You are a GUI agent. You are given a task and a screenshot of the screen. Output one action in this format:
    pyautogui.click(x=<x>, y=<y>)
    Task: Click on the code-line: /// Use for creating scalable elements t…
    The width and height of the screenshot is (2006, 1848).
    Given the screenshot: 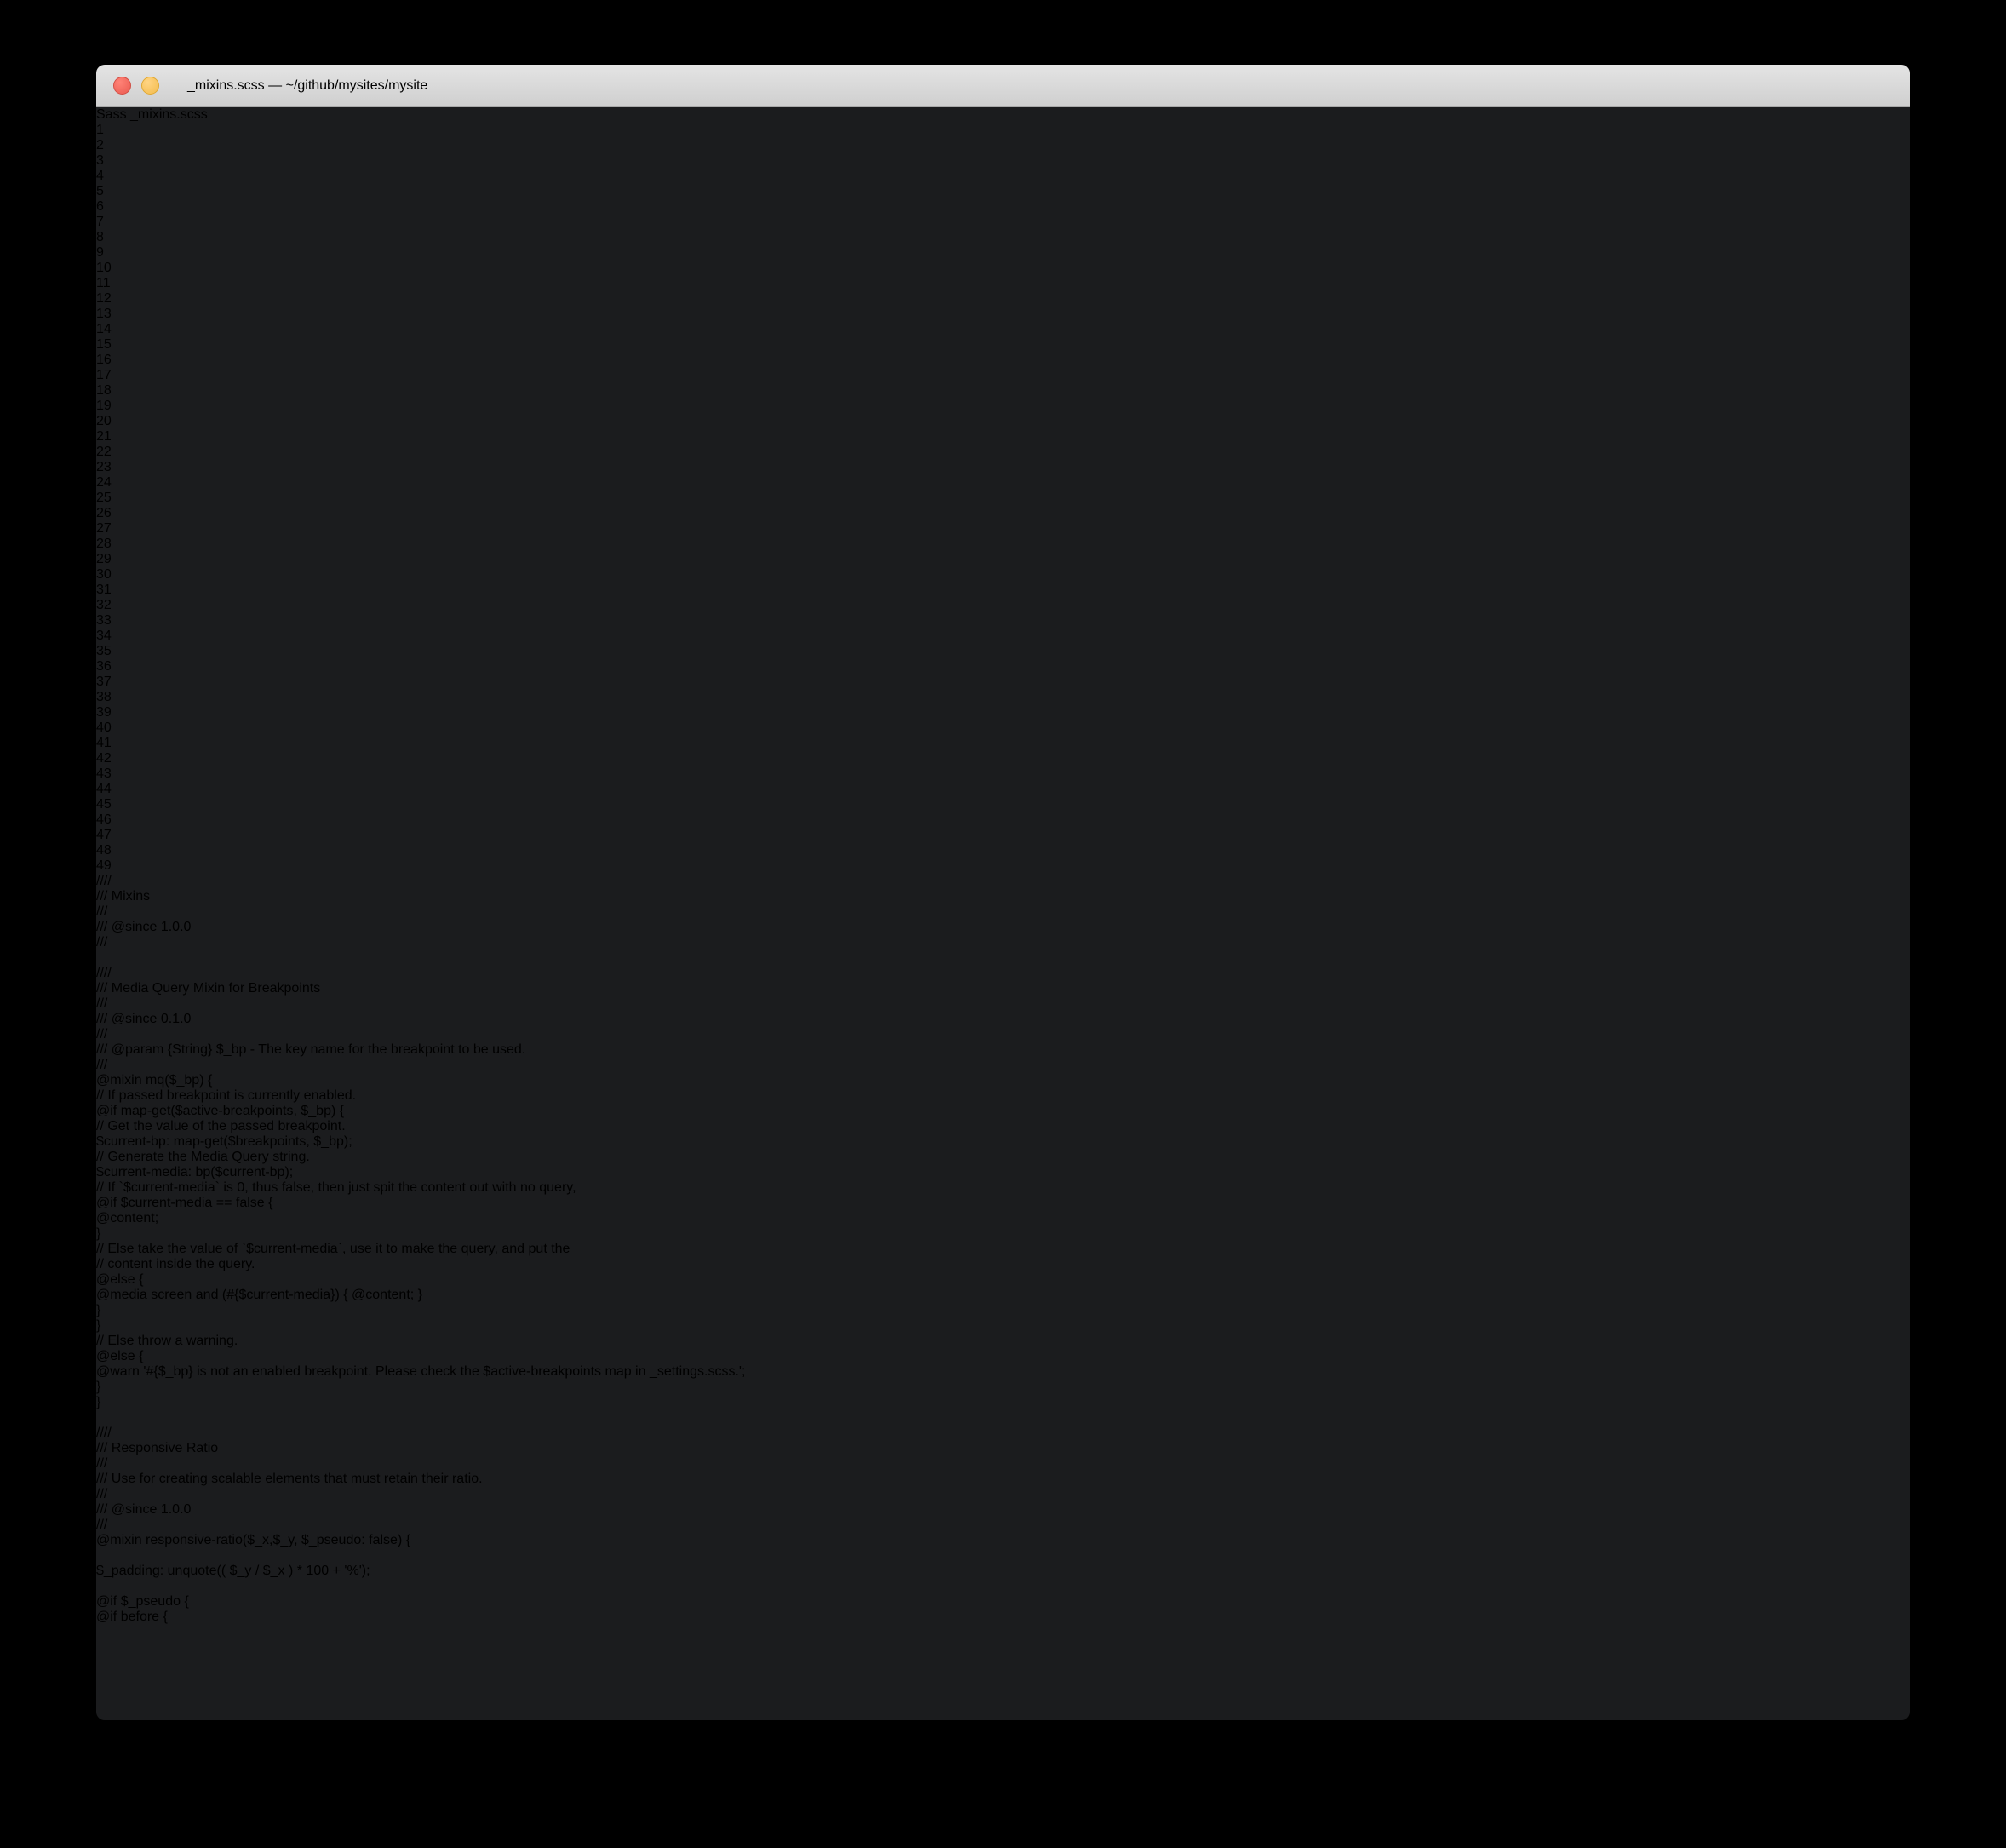 What is the action you would take?
    pyautogui.click(x=1003, y=1479)
    